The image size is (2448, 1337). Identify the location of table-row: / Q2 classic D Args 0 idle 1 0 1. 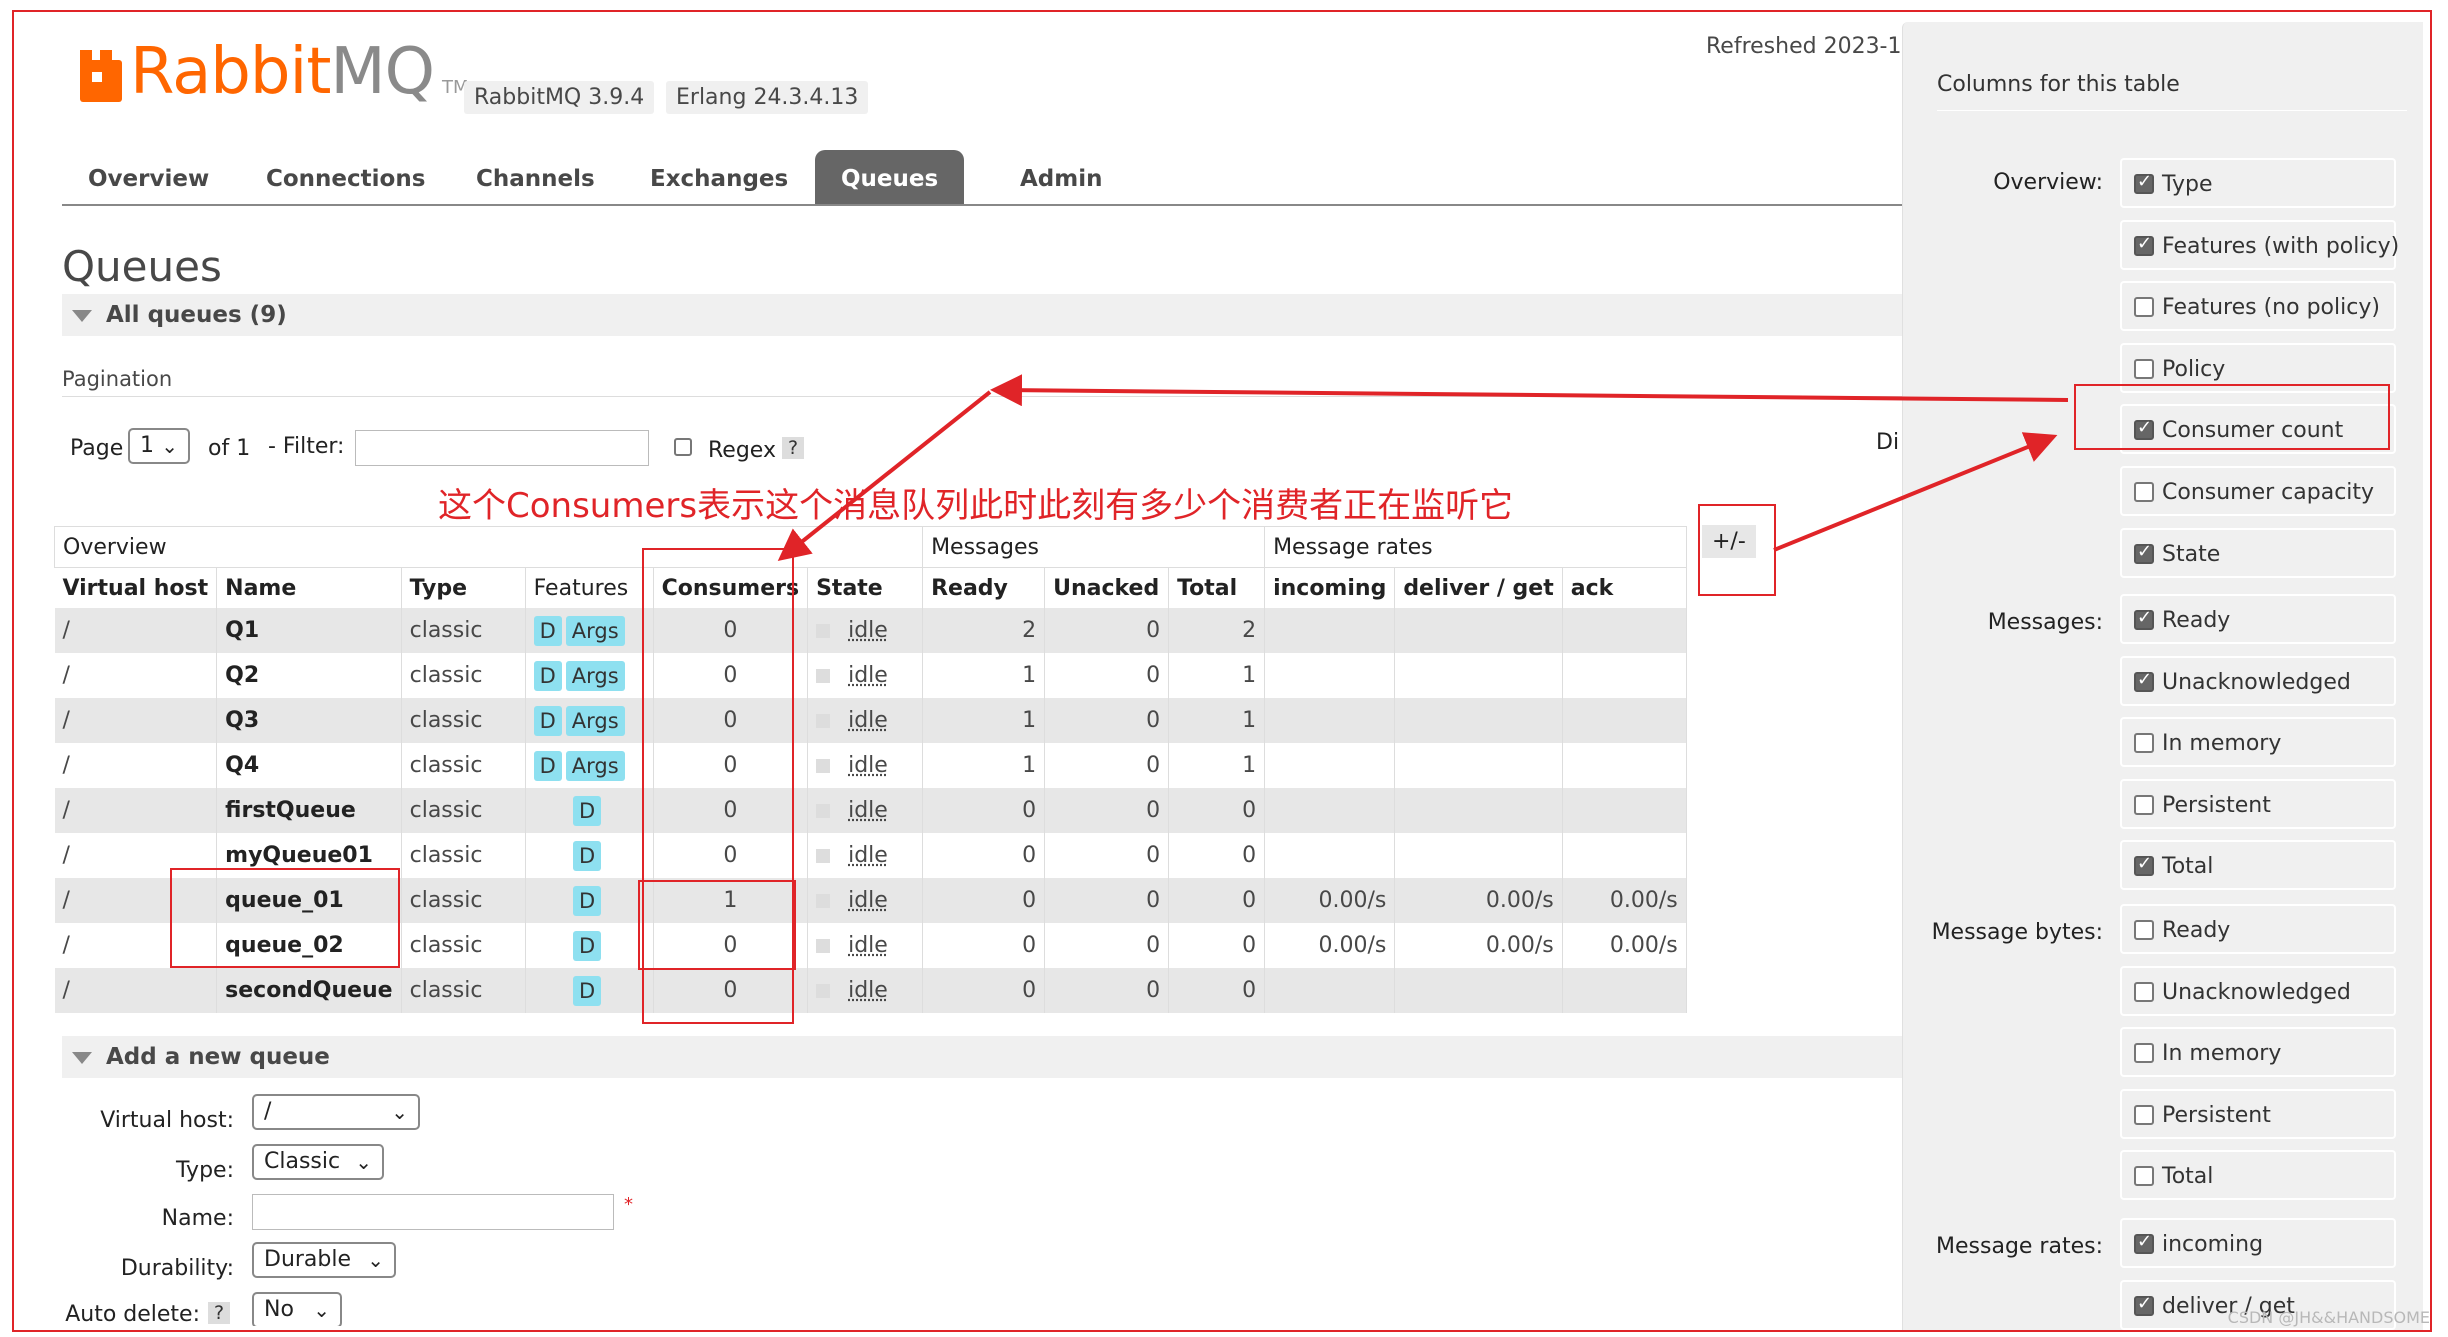
(870, 675).